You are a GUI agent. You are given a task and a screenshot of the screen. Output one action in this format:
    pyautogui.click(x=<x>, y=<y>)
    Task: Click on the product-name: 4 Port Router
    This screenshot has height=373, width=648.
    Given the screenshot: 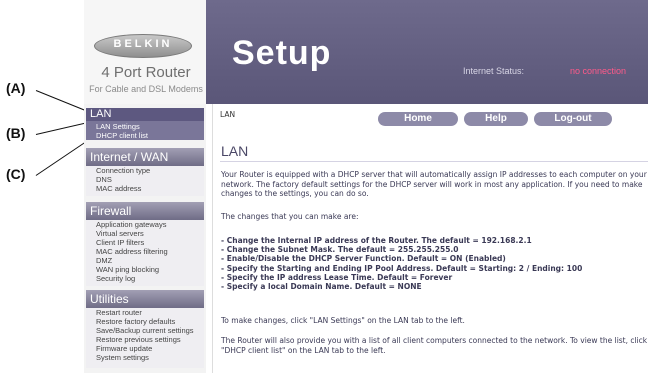 What is the action you would take?
    pyautogui.click(x=146, y=72)
    